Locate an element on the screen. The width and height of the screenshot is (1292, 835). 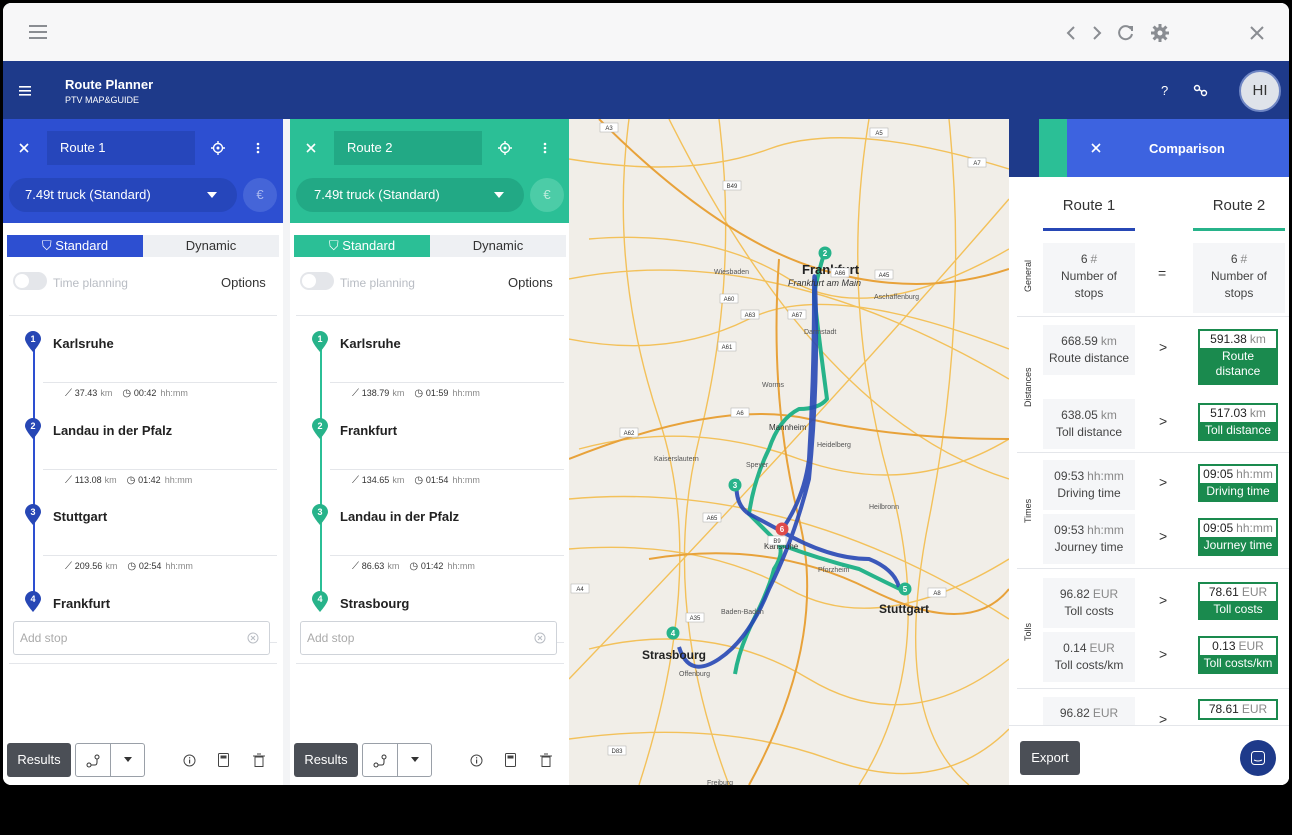
route-settings-icon is located at coordinates (1201, 91).